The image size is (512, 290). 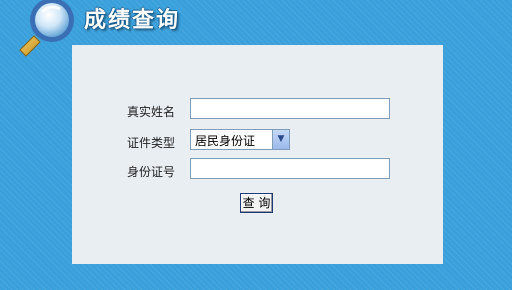 What do you see at coordinates (256, 203) in the screenshot?
I see `query-button: 查 询` at bounding box center [256, 203].